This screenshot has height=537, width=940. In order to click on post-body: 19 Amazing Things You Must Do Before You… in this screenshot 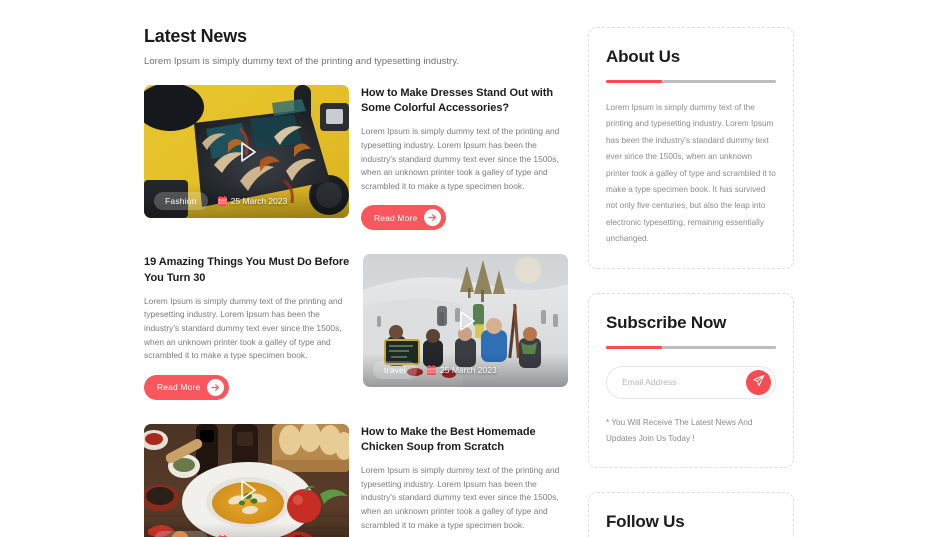, I will do `click(247, 327)`.